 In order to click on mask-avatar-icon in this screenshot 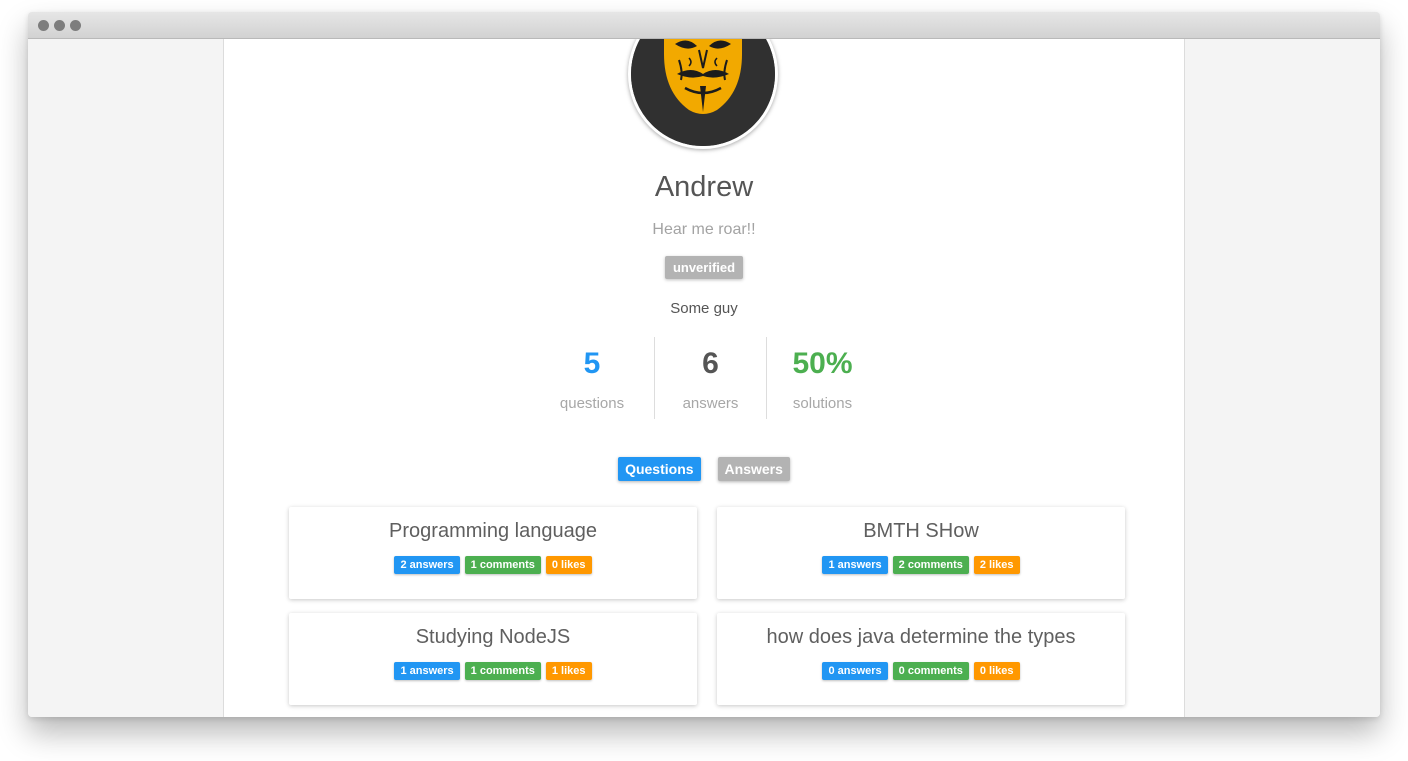, I will do `click(703, 92)`.